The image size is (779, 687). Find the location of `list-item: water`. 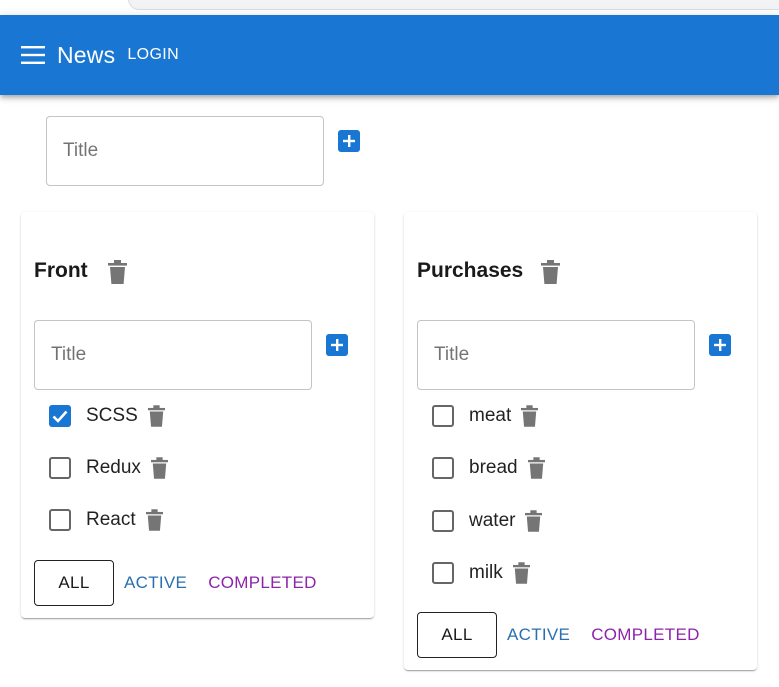

list-item: water is located at coordinates (487, 521).